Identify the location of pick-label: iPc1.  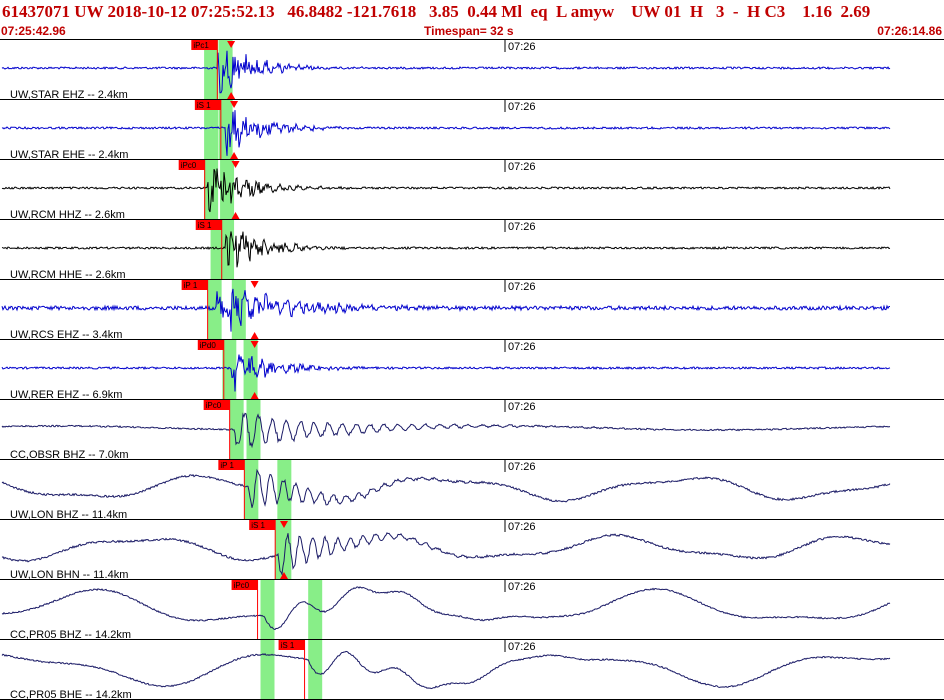
(201, 45).